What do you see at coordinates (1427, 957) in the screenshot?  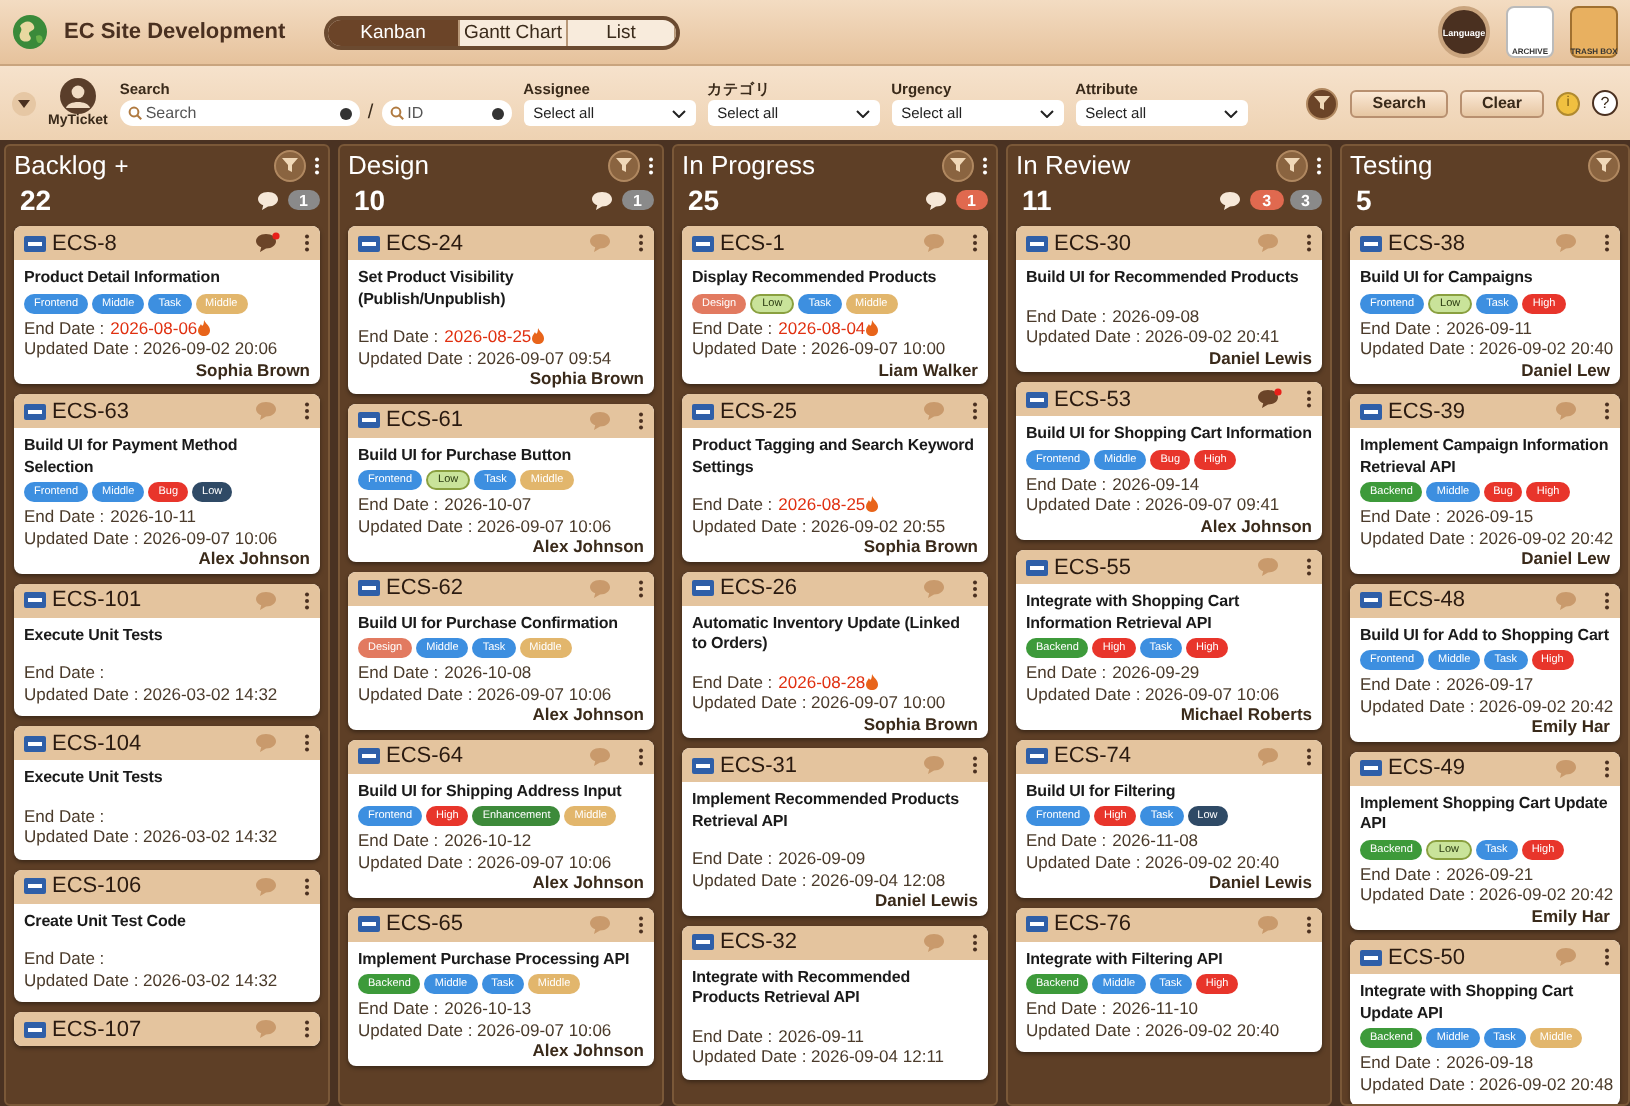 I see `ticket-id: ECS-50` at bounding box center [1427, 957].